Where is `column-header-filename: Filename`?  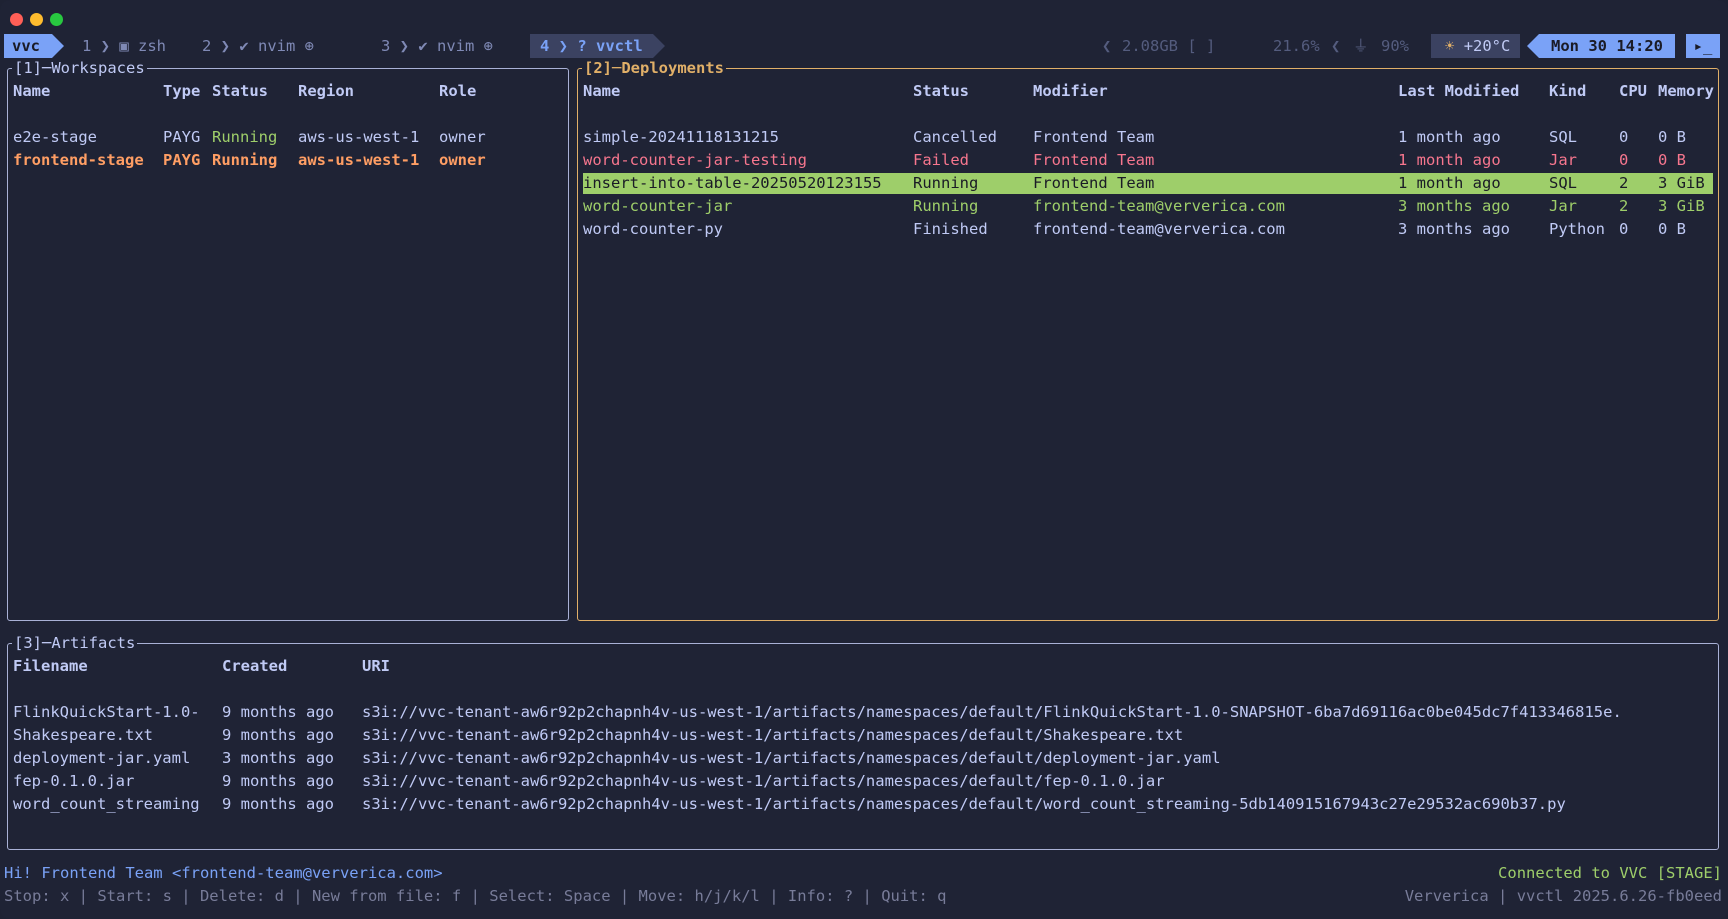
column-header-filename: Filename is located at coordinates (50, 666).